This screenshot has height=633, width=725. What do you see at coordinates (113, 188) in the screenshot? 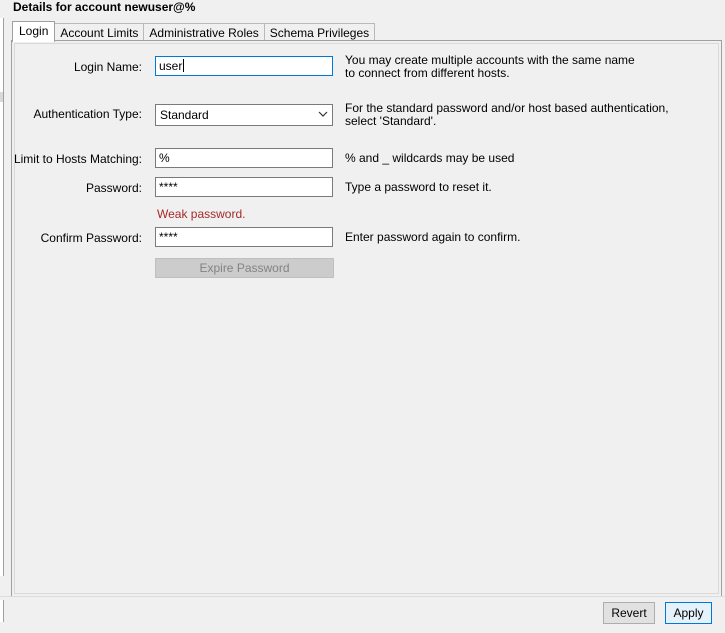
I see `password-label: Password:` at bounding box center [113, 188].